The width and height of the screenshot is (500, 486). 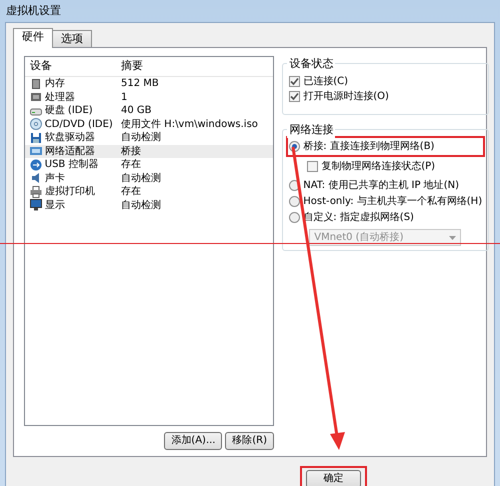 What do you see at coordinates (452, 238) in the screenshot?
I see `caret-icon` at bounding box center [452, 238].